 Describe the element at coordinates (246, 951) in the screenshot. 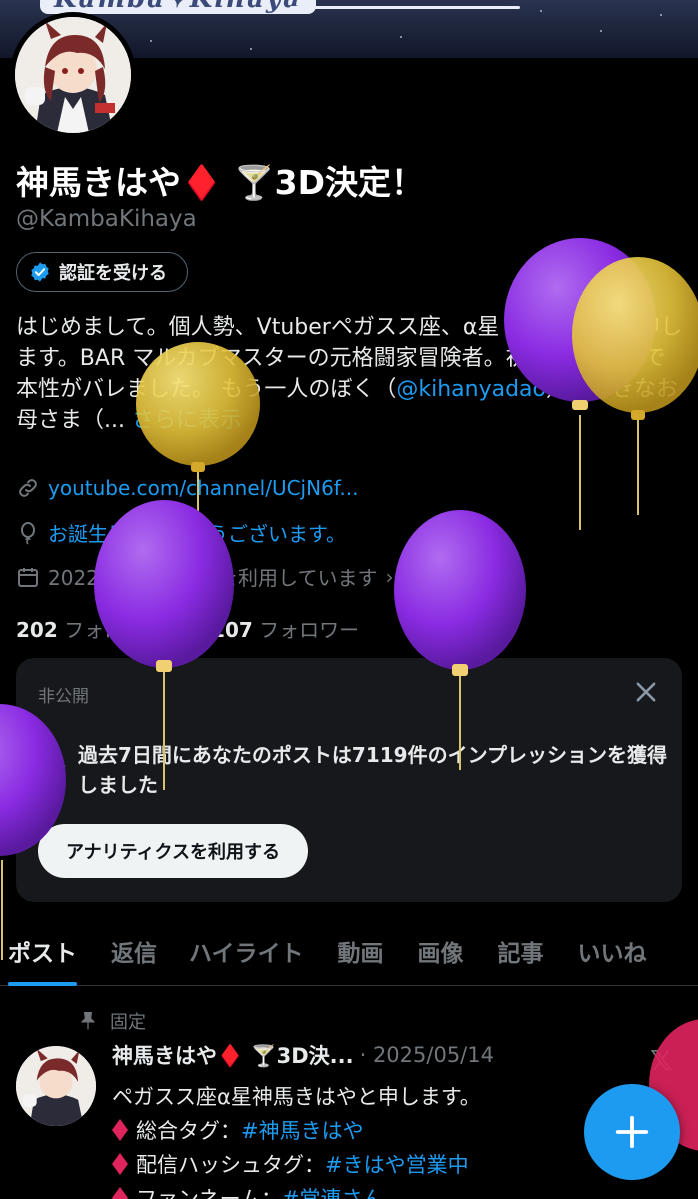

I see `tab-highlights: ハイライト` at that location.